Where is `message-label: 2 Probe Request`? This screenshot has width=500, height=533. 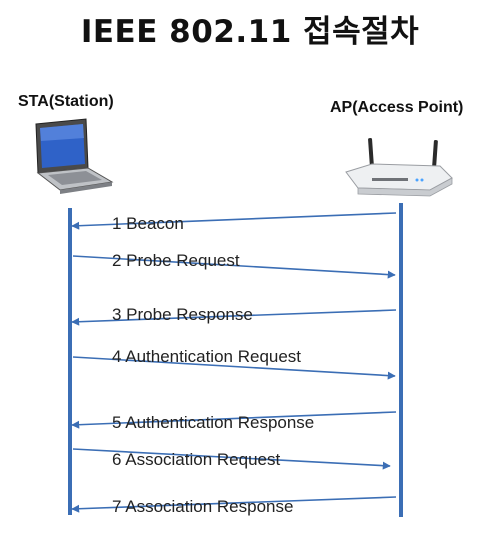 message-label: 2 Probe Request is located at coordinates (176, 260).